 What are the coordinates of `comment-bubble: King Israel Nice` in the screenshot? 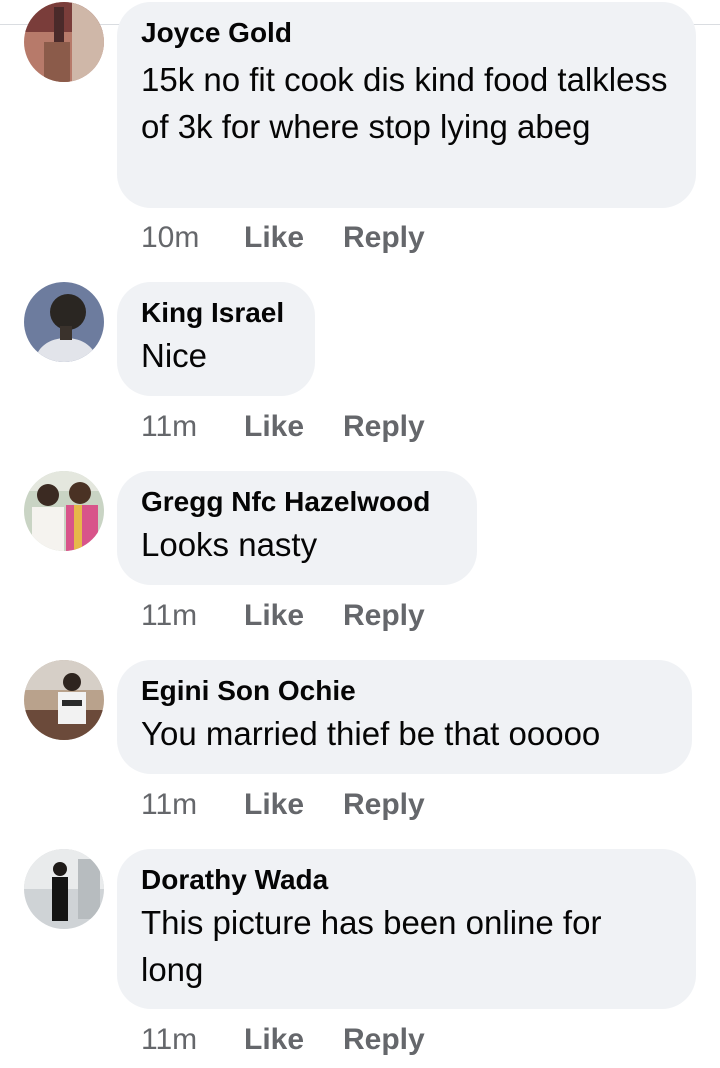 It's located at (216, 339).